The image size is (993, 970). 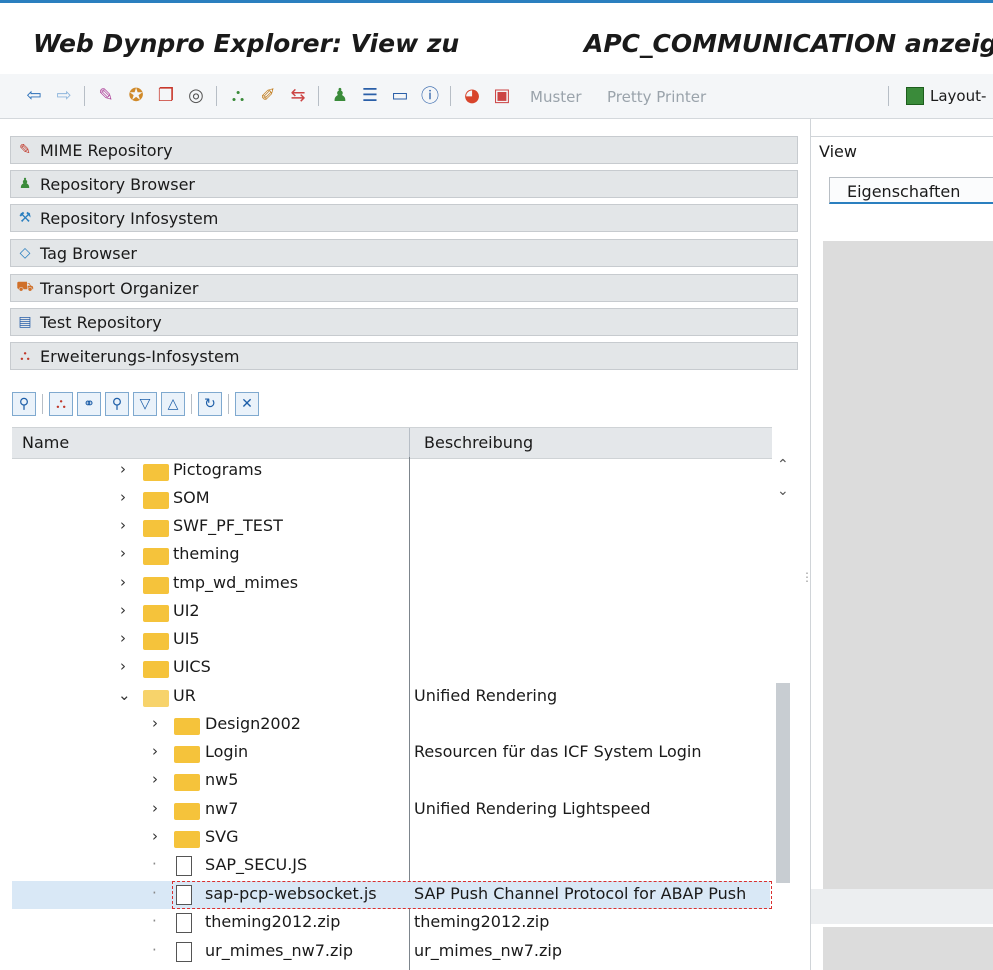 I want to click on tree-row-design2002: › Design2002, so click(x=391, y=725).